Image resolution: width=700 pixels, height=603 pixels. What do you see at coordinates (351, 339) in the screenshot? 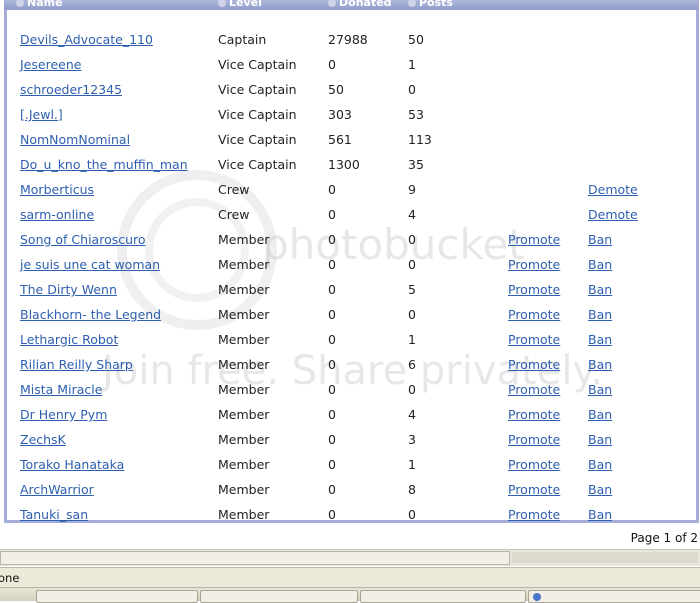
I see `table-row: Lethargic Robot Member 0 1 Promote Ban` at bounding box center [351, 339].